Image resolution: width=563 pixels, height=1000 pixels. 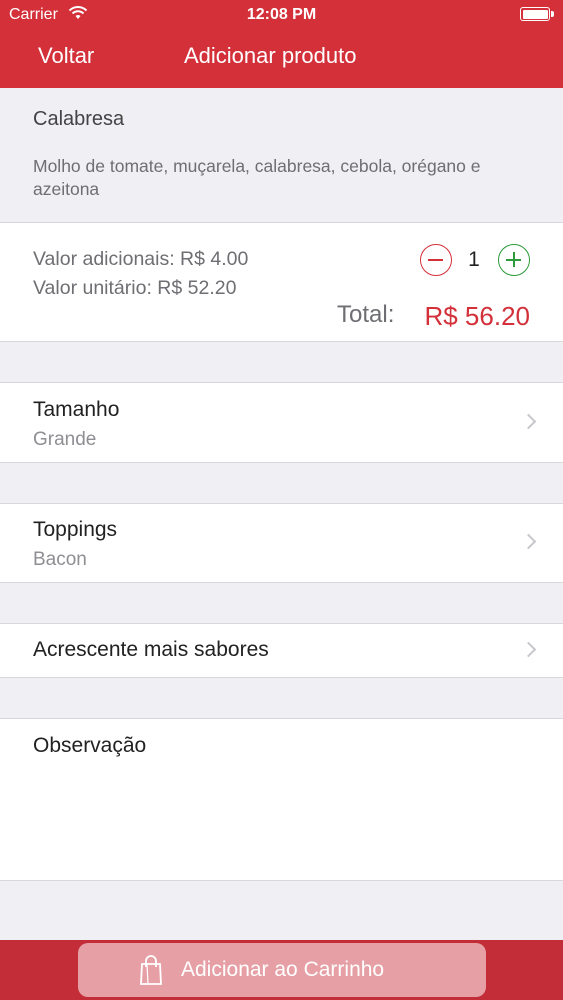 I want to click on minus-circle-icon, so click(x=436, y=260).